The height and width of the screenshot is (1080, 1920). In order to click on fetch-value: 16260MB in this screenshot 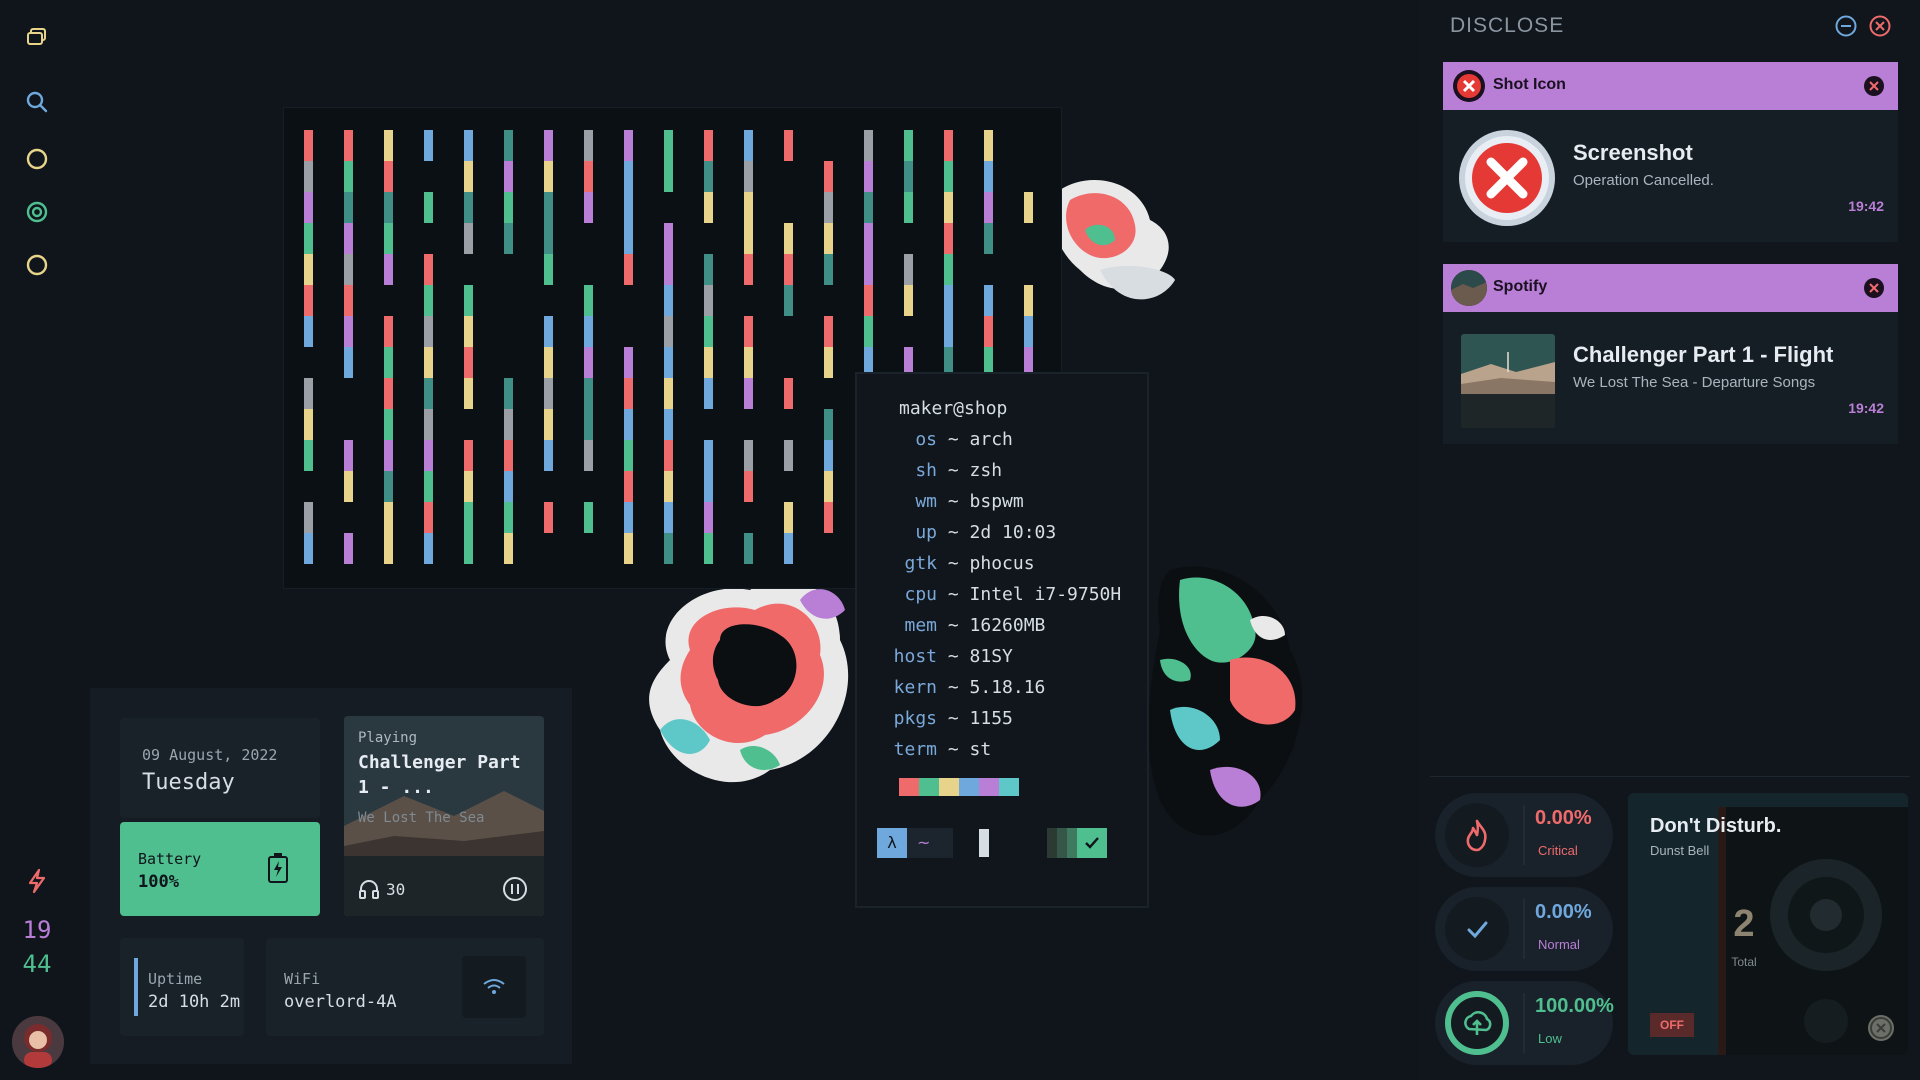, I will do `click(1007, 625)`.